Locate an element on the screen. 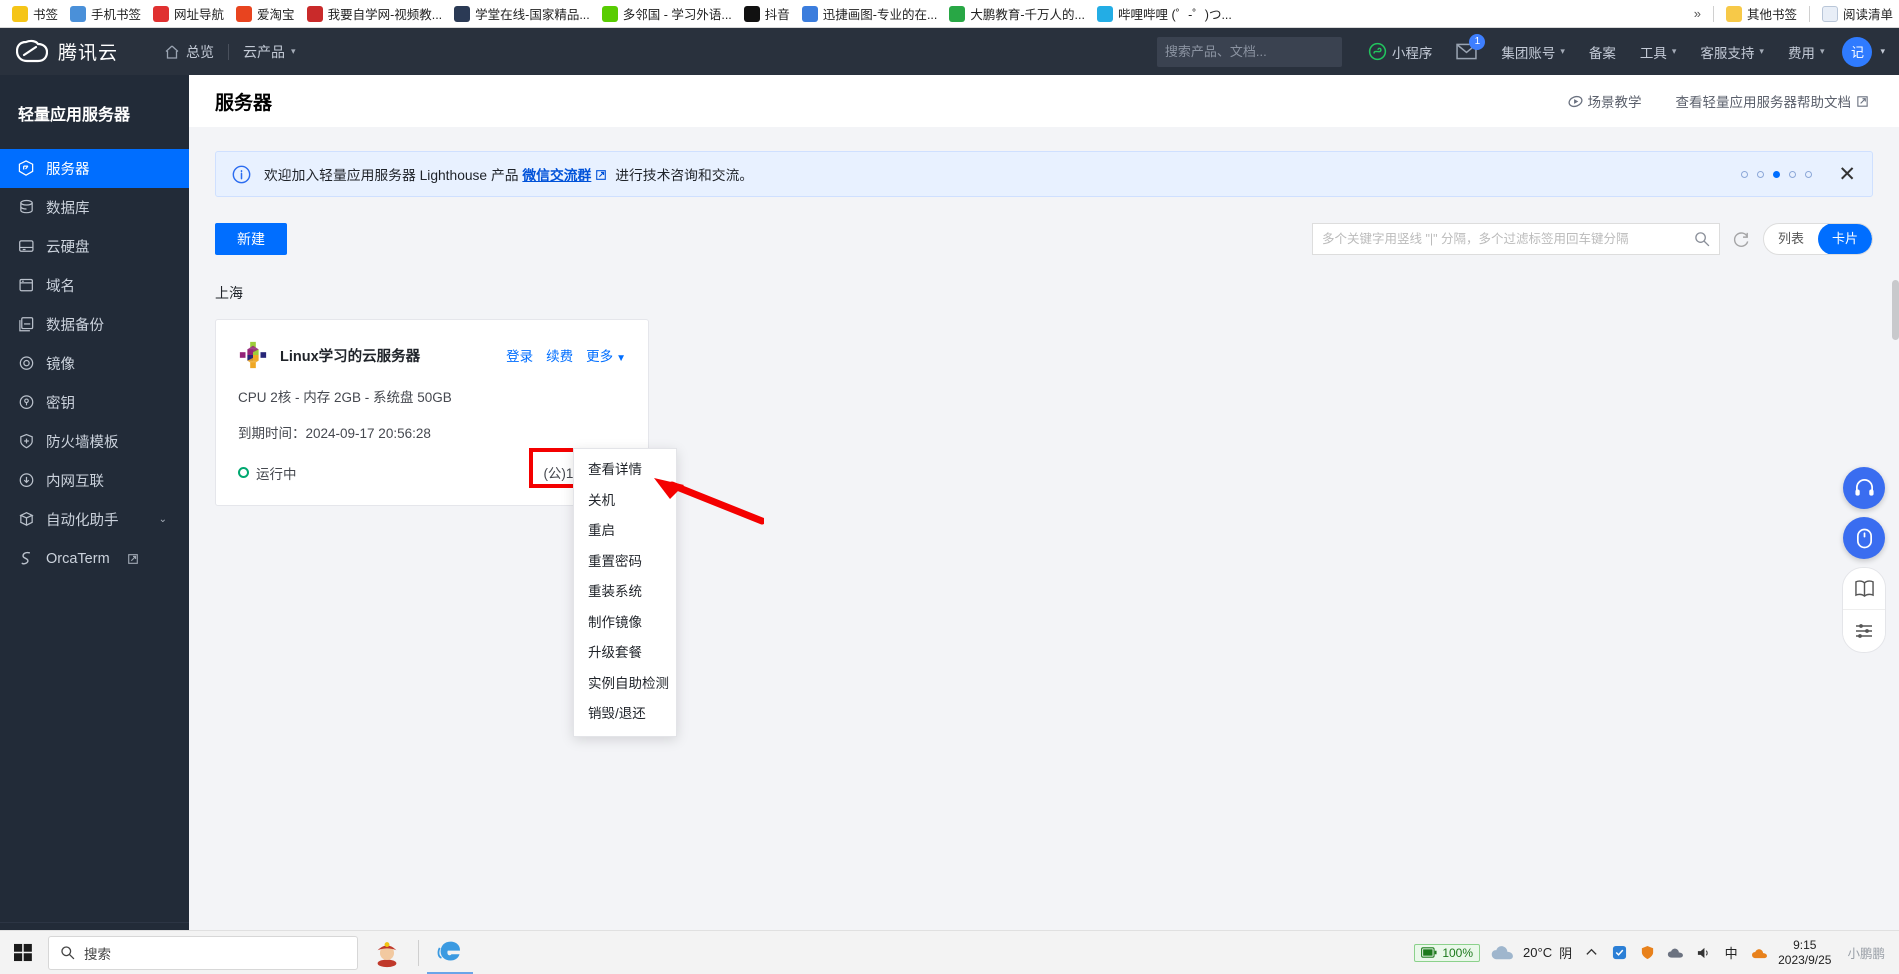 The height and width of the screenshot is (974, 1899). pinned-app-icon is located at coordinates (387, 952).